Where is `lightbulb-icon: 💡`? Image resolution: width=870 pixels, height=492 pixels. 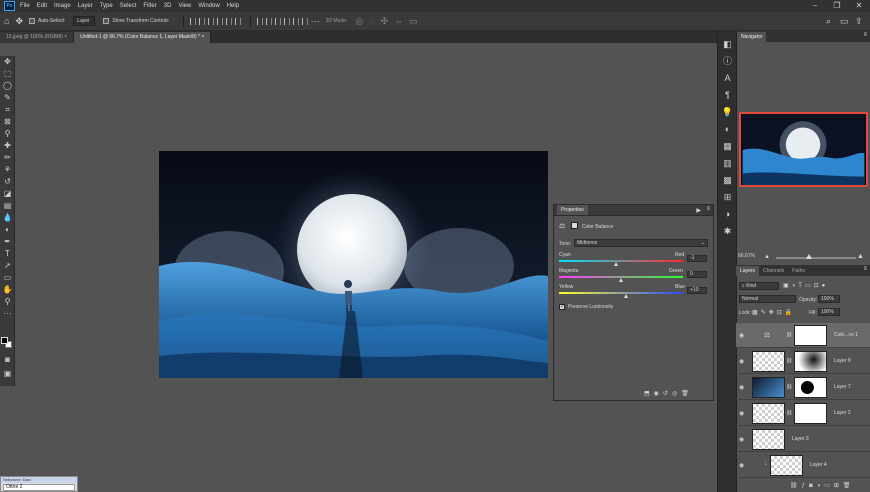
lightbulb-icon: 💡 is located at coordinates (727, 112).